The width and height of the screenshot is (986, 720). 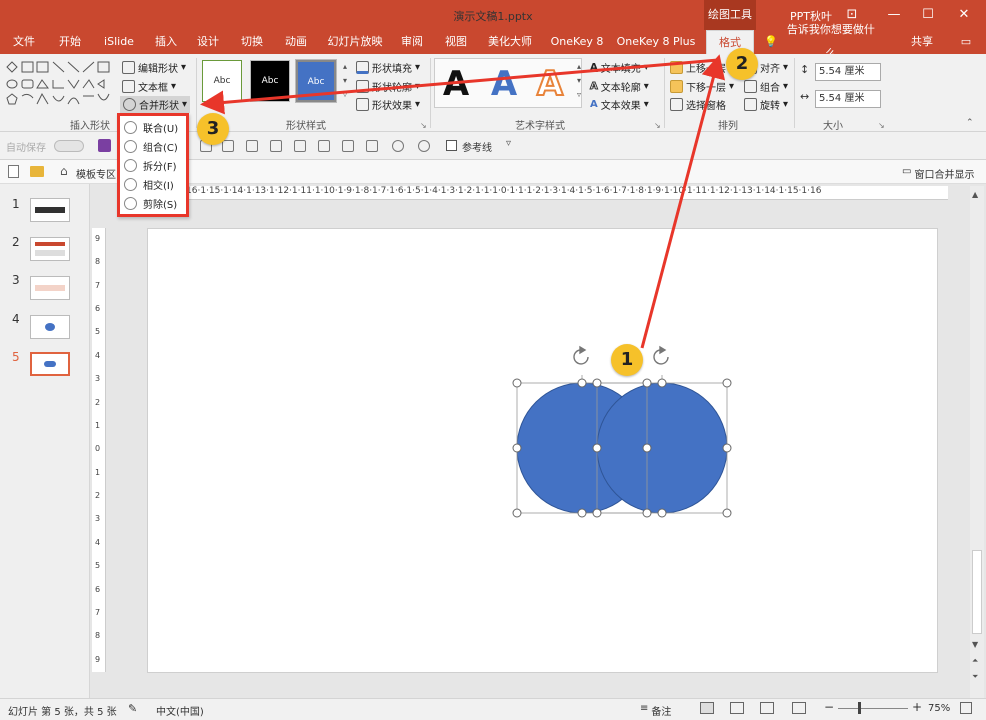 I want to click on bring-forward-button: 上移一层▾, so click(x=702, y=67).